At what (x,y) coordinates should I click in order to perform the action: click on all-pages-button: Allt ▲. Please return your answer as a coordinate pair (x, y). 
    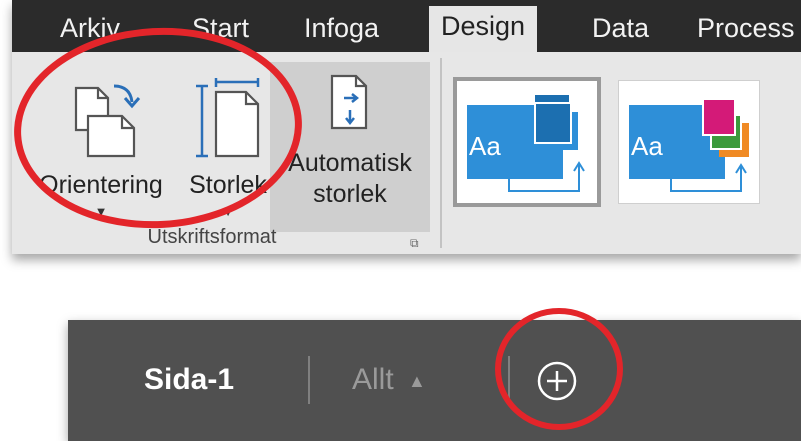
    Looking at the image, I should click on (389, 380).